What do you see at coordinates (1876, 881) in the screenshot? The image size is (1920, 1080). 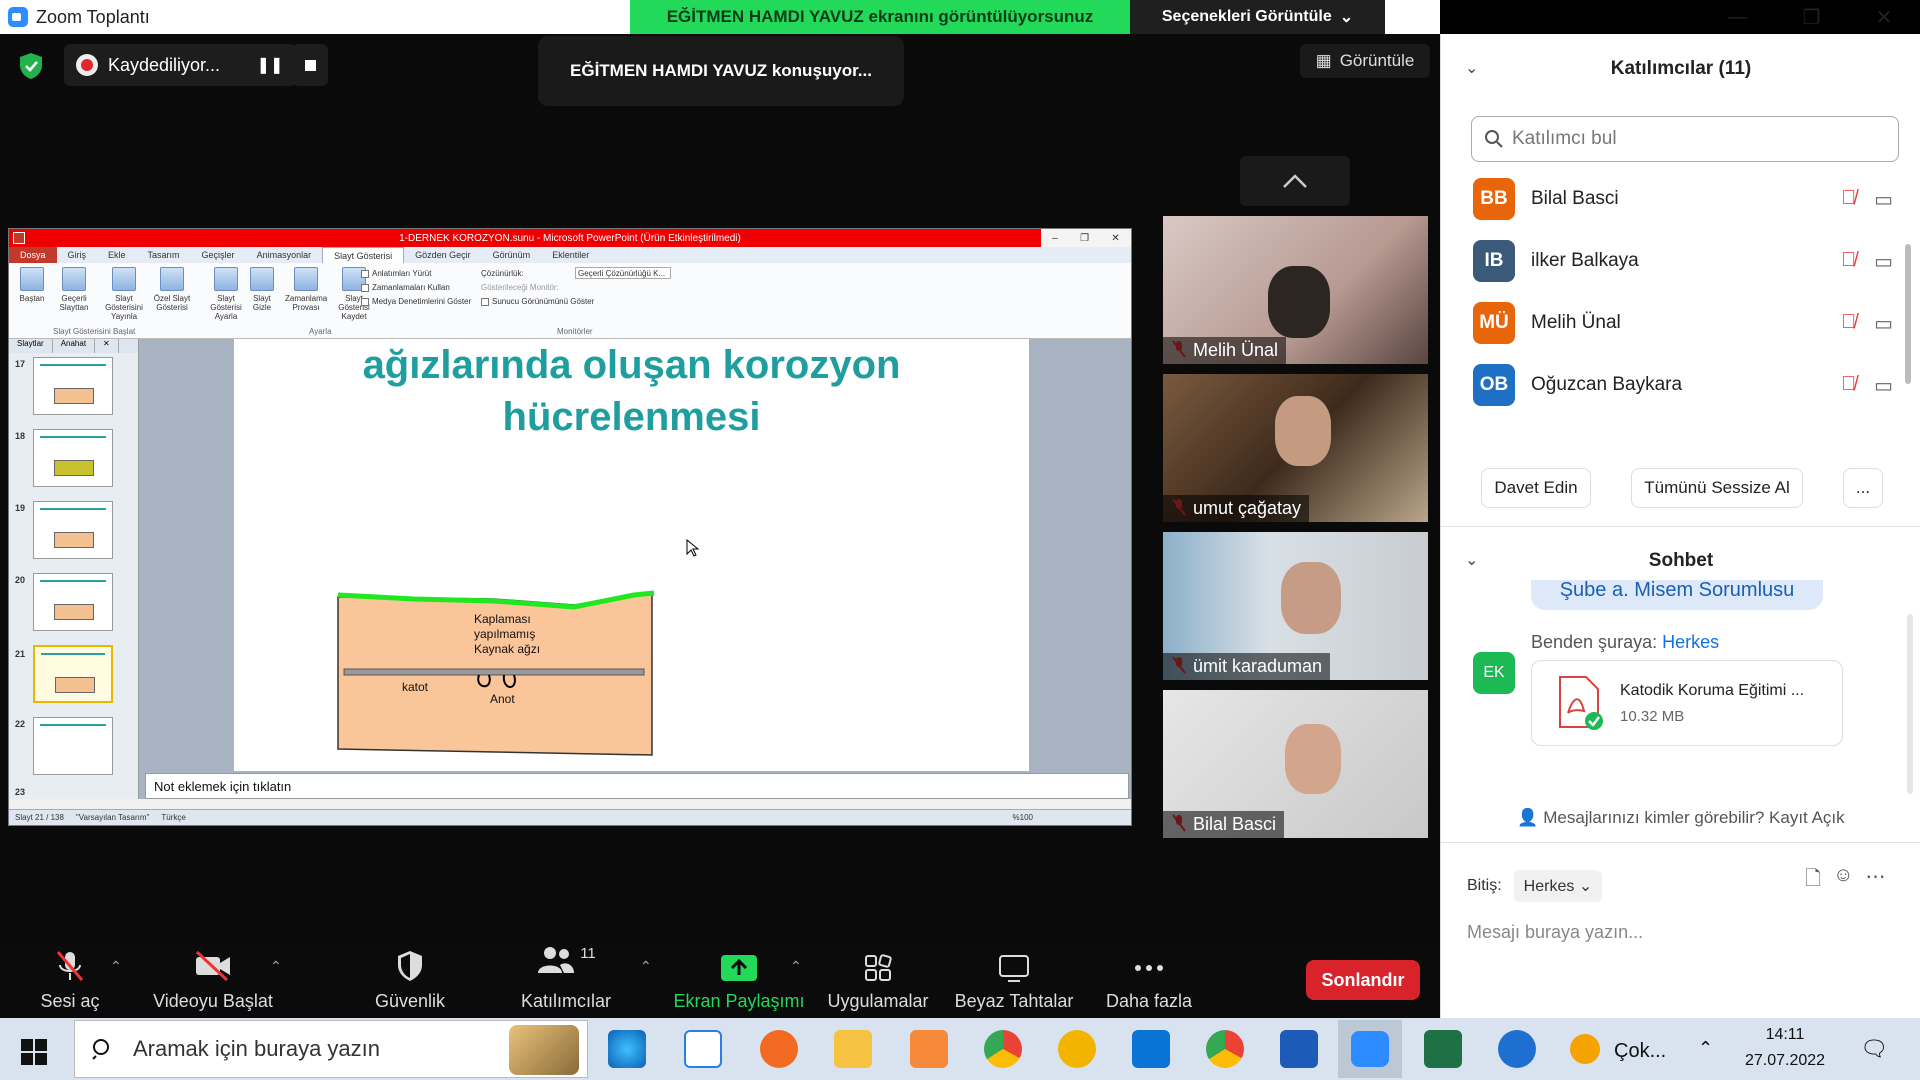 I see `more-options-icon: ⋯` at bounding box center [1876, 881].